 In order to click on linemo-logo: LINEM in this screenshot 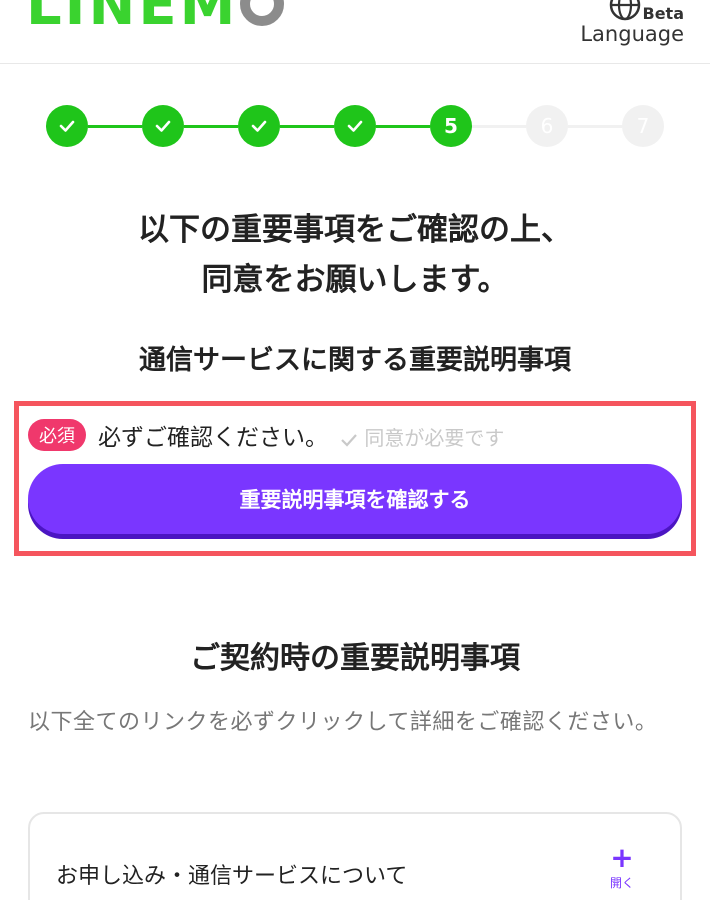, I will do `click(155, 17)`.